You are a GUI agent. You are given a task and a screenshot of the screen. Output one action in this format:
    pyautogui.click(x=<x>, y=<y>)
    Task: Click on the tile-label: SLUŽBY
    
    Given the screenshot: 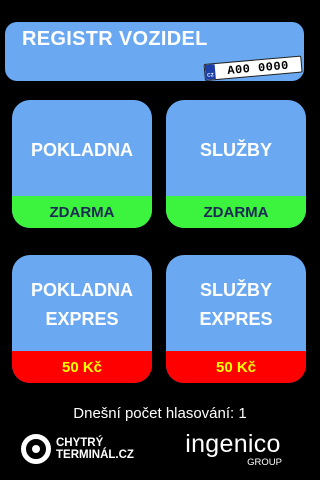 What is the action you would take?
    pyautogui.click(x=236, y=149)
    